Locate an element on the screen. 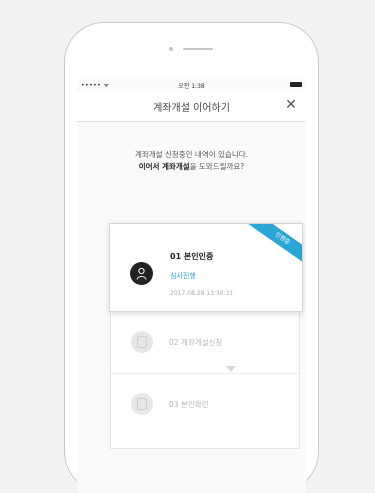 The image size is (375, 493). step-3-row: 03 본인확인 is located at coordinates (206, 405).